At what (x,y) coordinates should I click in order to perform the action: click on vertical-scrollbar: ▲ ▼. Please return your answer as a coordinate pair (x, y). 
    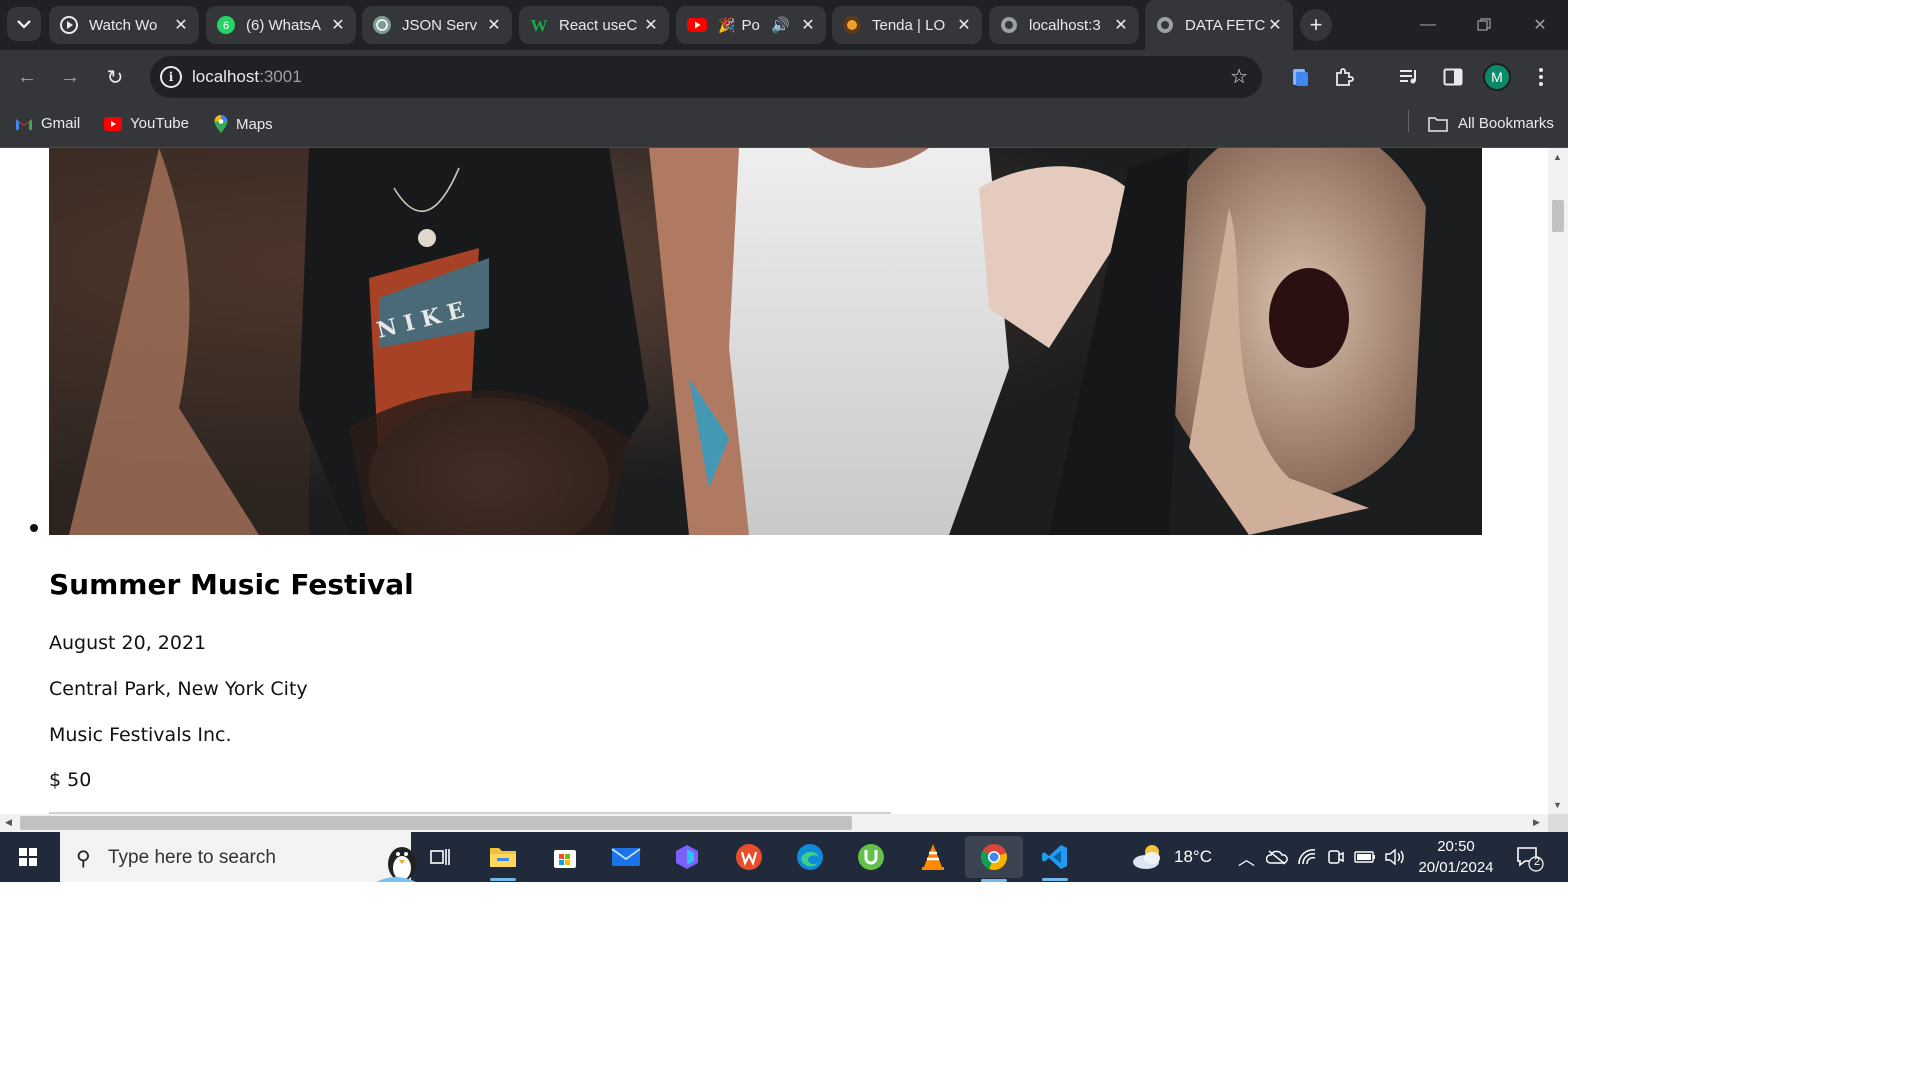
    Looking at the image, I should click on (1558, 481).